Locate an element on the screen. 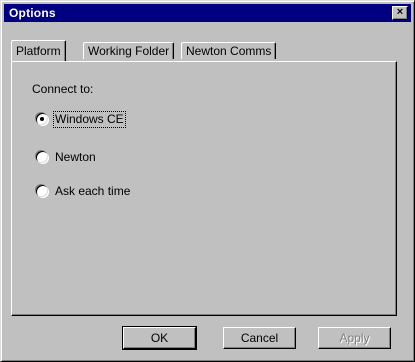 This screenshot has height=362, width=415. apply-button: Apply is located at coordinates (354, 338).